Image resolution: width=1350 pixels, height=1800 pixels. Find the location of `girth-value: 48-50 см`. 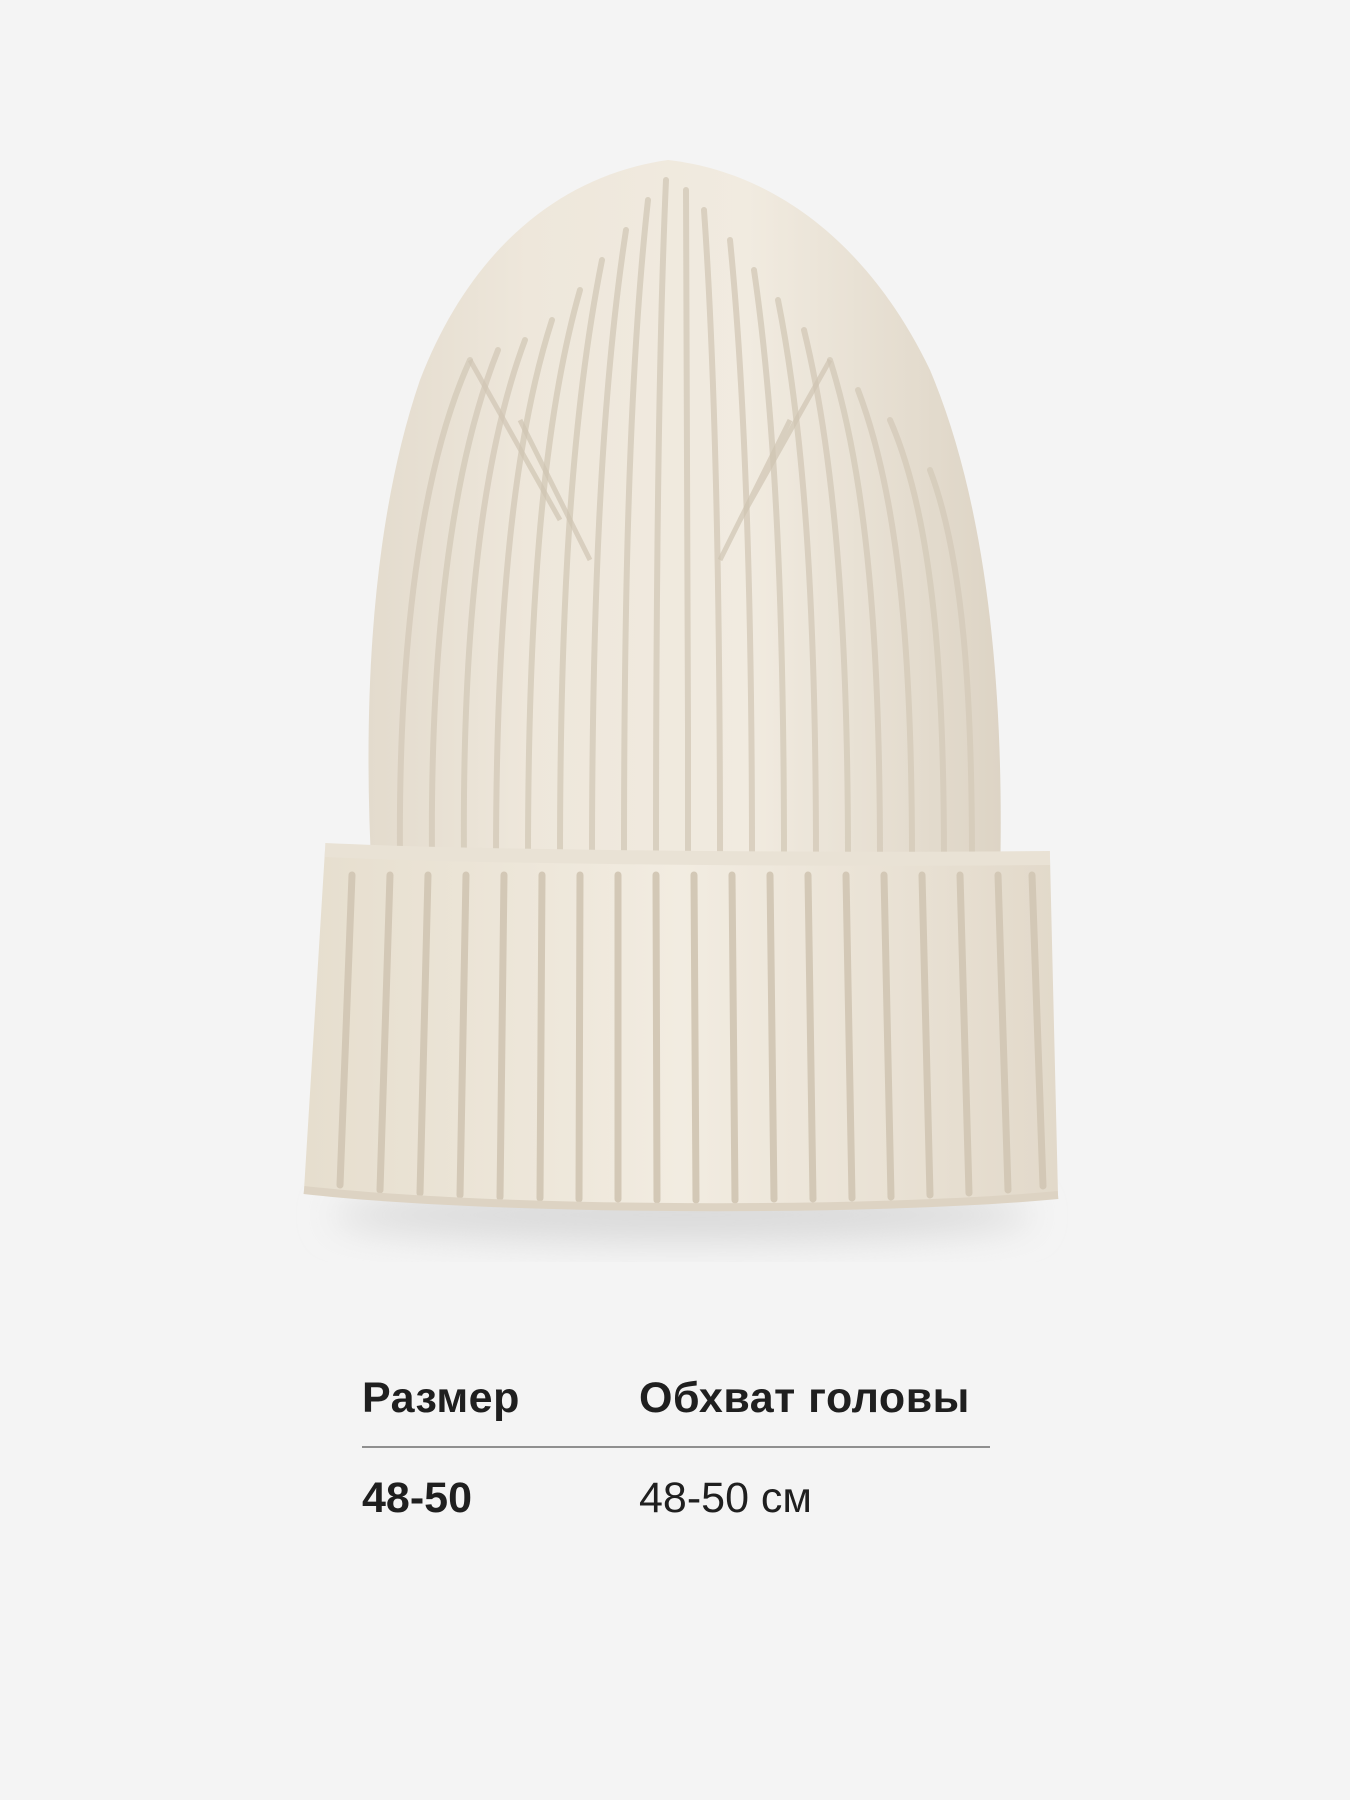

girth-value: 48-50 см is located at coordinates (725, 1497).